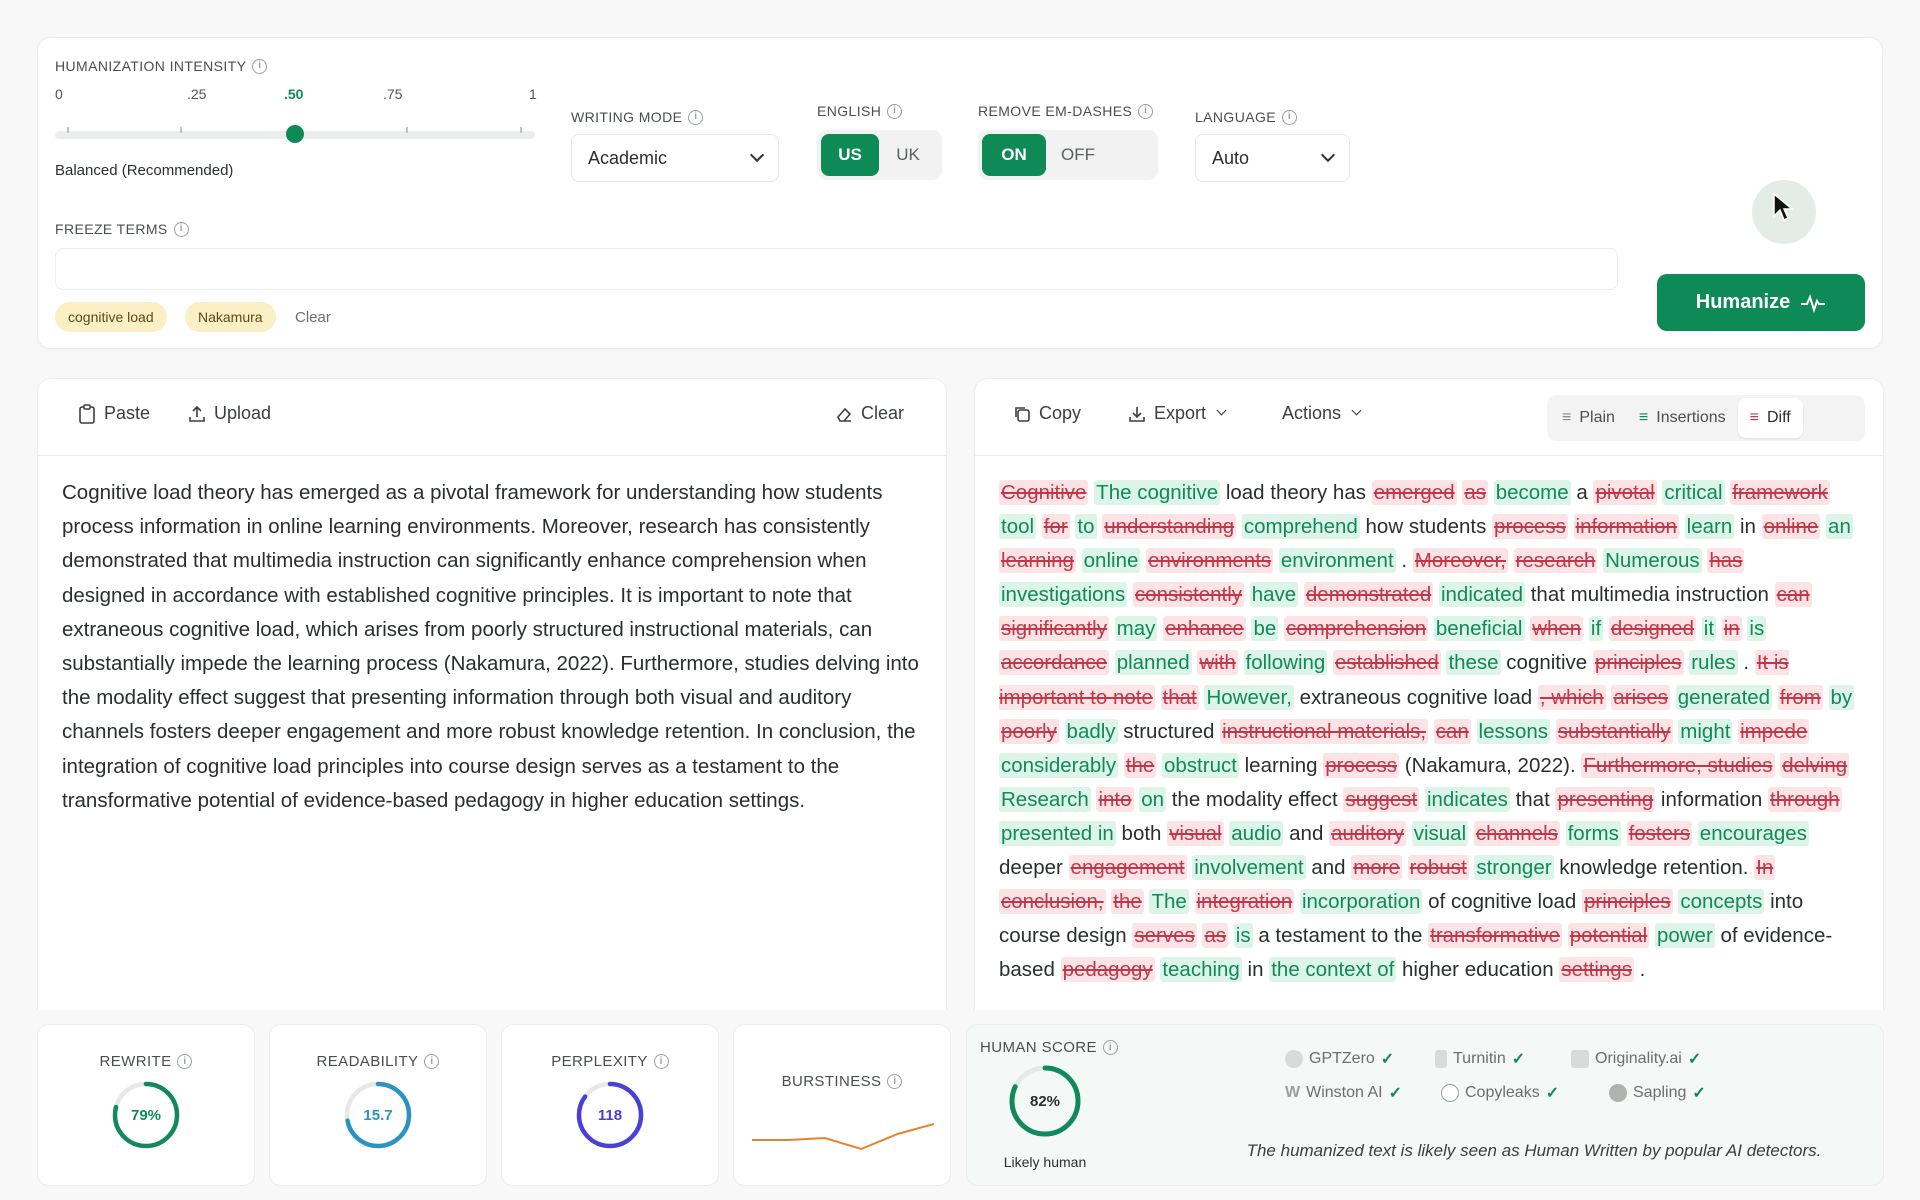 The width and height of the screenshot is (1920, 1200). I want to click on check-icon: ✓, so click(1694, 1059).